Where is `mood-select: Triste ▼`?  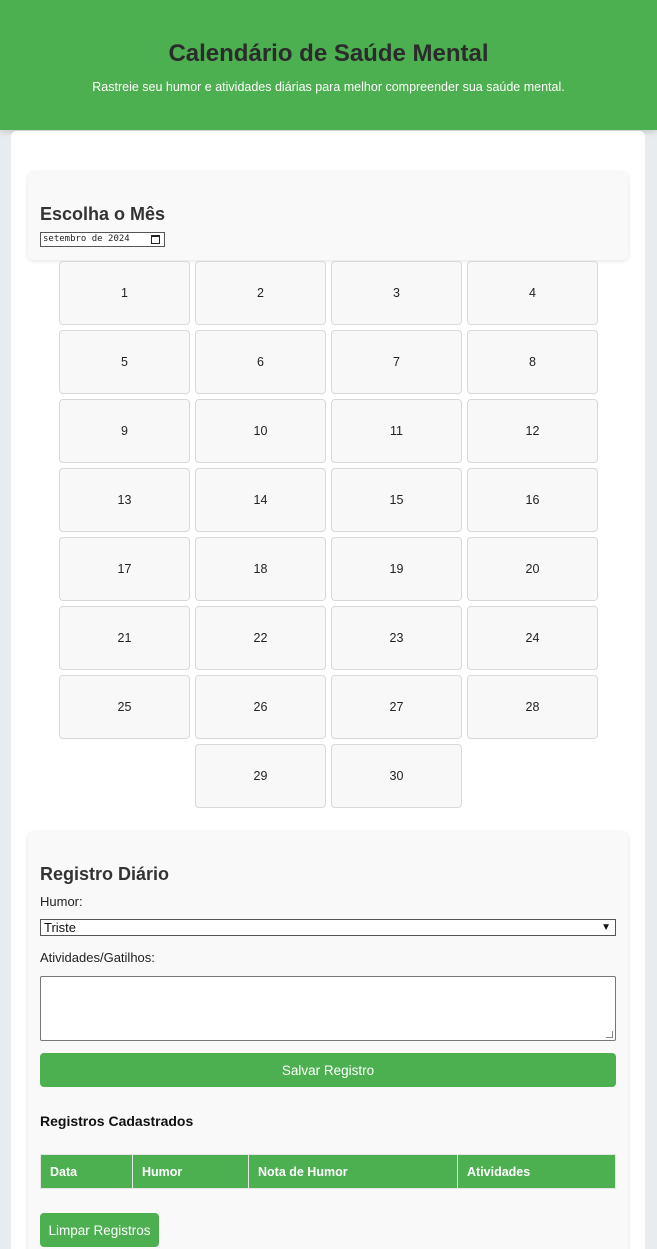 mood-select: Triste ▼ is located at coordinates (328, 927).